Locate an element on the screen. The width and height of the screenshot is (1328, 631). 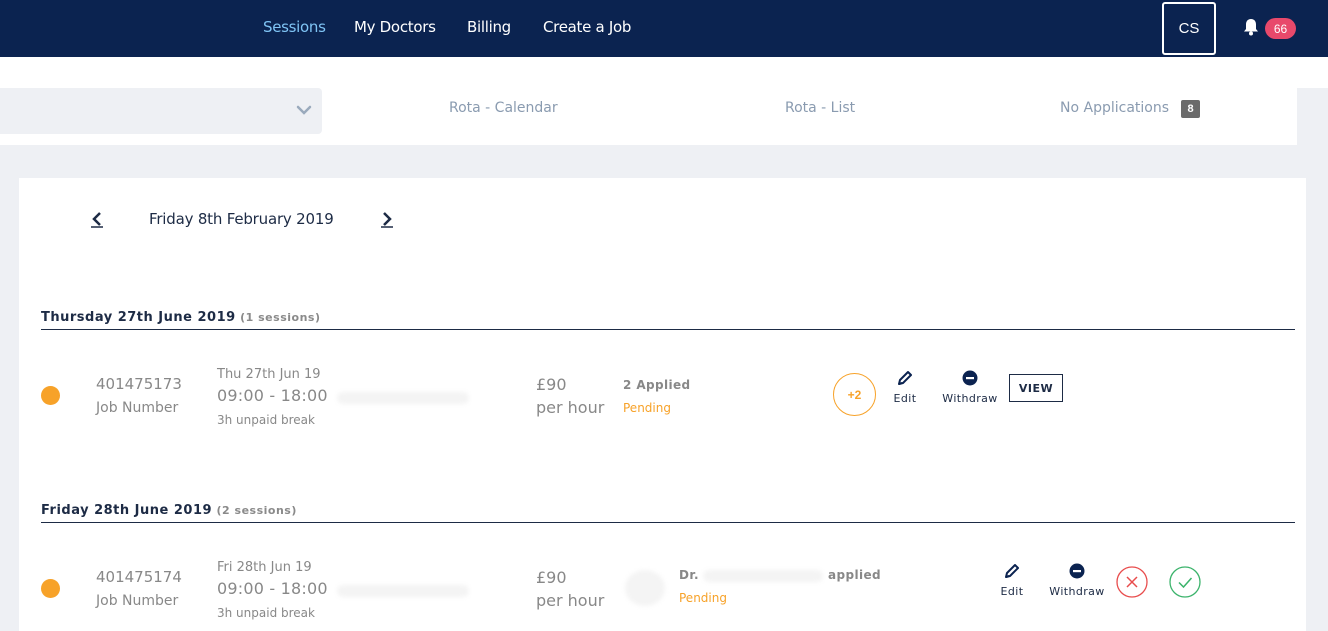
tab-rota-calendar: Rota - Calendar is located at coordinates (503, 108).